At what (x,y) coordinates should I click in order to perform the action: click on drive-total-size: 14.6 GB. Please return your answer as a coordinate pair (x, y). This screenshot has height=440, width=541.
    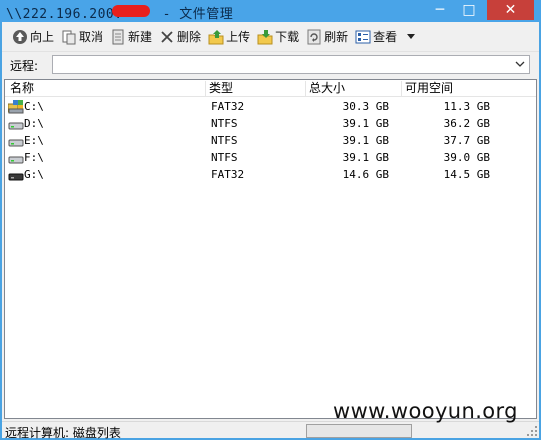
    Looking at the image, I should click on (365, 174).